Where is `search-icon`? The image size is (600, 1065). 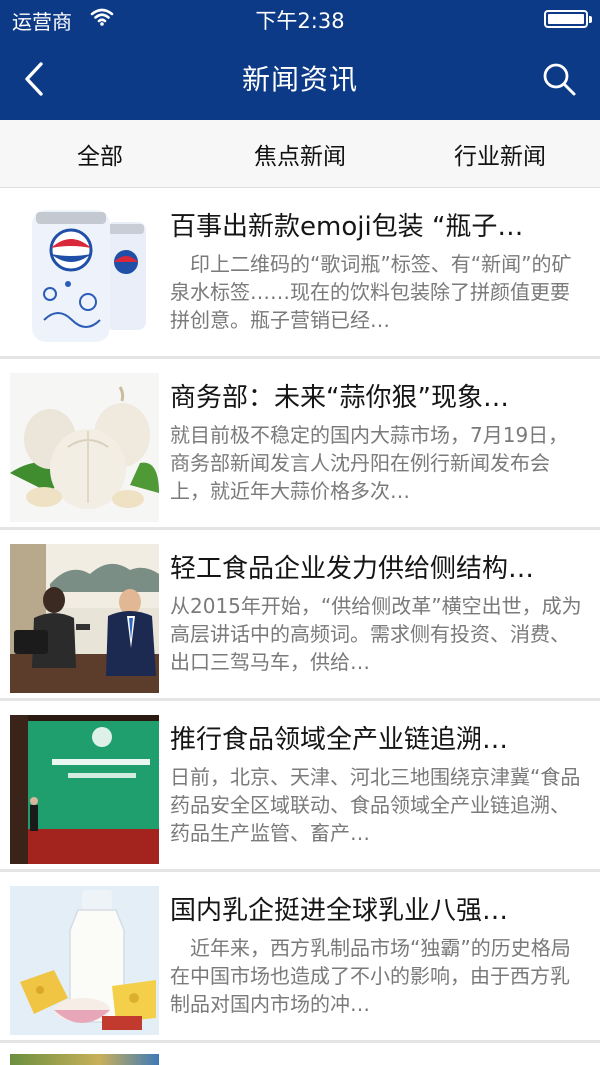
search-icon is located at coordinates (559, 79).